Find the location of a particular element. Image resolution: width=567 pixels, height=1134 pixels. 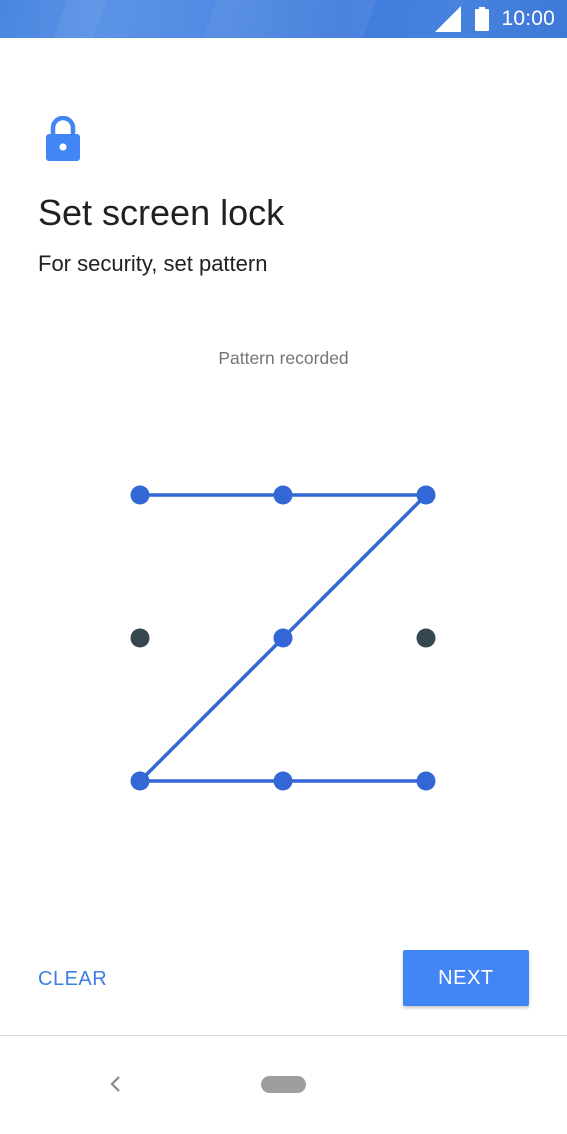

back-button is located at coordinates (116, 1084).